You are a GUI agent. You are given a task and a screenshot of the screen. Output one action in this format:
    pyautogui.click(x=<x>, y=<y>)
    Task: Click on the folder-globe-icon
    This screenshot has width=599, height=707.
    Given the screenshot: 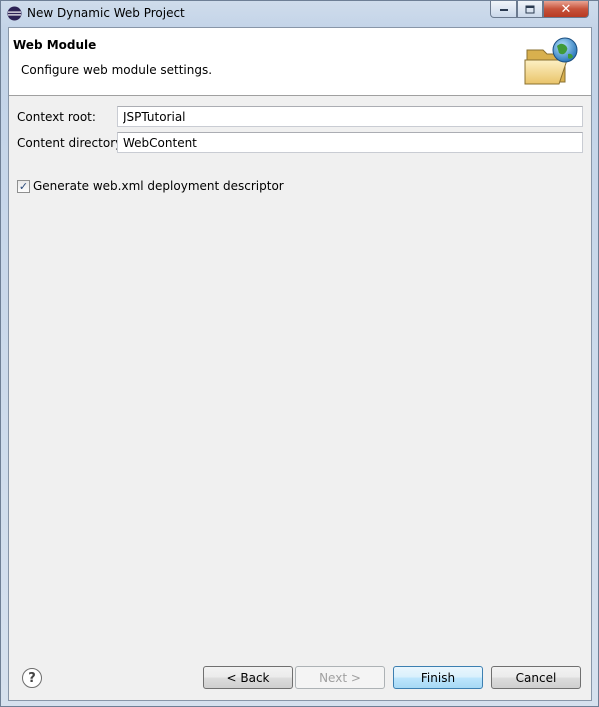 What is the action you would take?
    pyautogui.click(x=551, y=61)
    